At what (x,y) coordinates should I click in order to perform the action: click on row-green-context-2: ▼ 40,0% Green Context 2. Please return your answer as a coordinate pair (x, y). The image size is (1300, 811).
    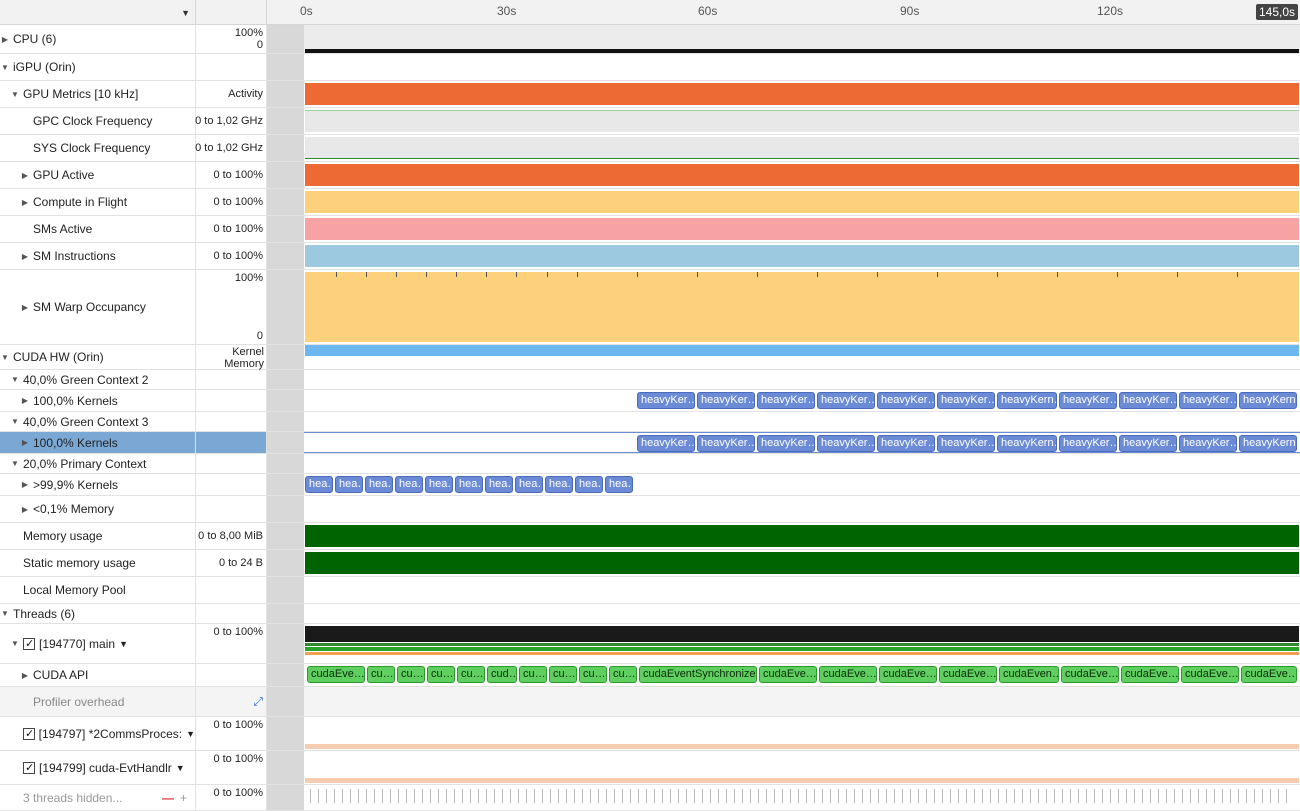
    Looking at the image, I should click on (650, 380).